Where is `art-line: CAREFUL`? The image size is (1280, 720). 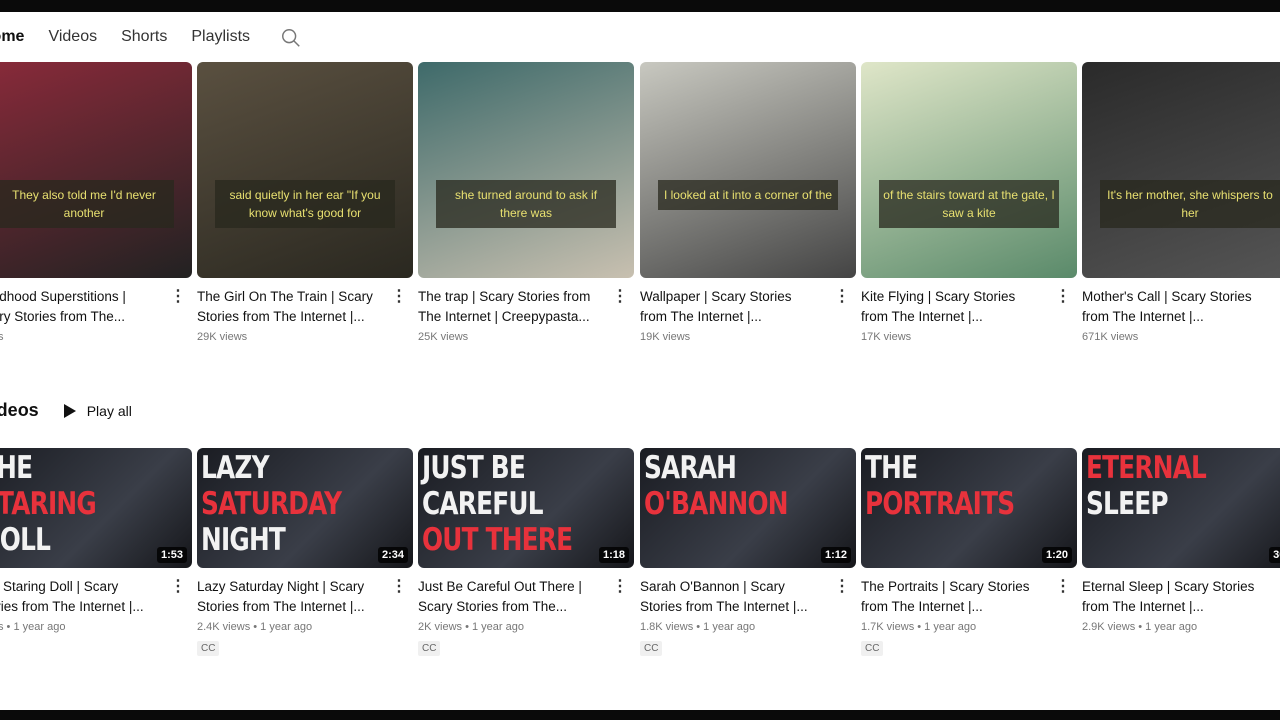 art-line: CAREFUL is located at coordinates (483, 504).